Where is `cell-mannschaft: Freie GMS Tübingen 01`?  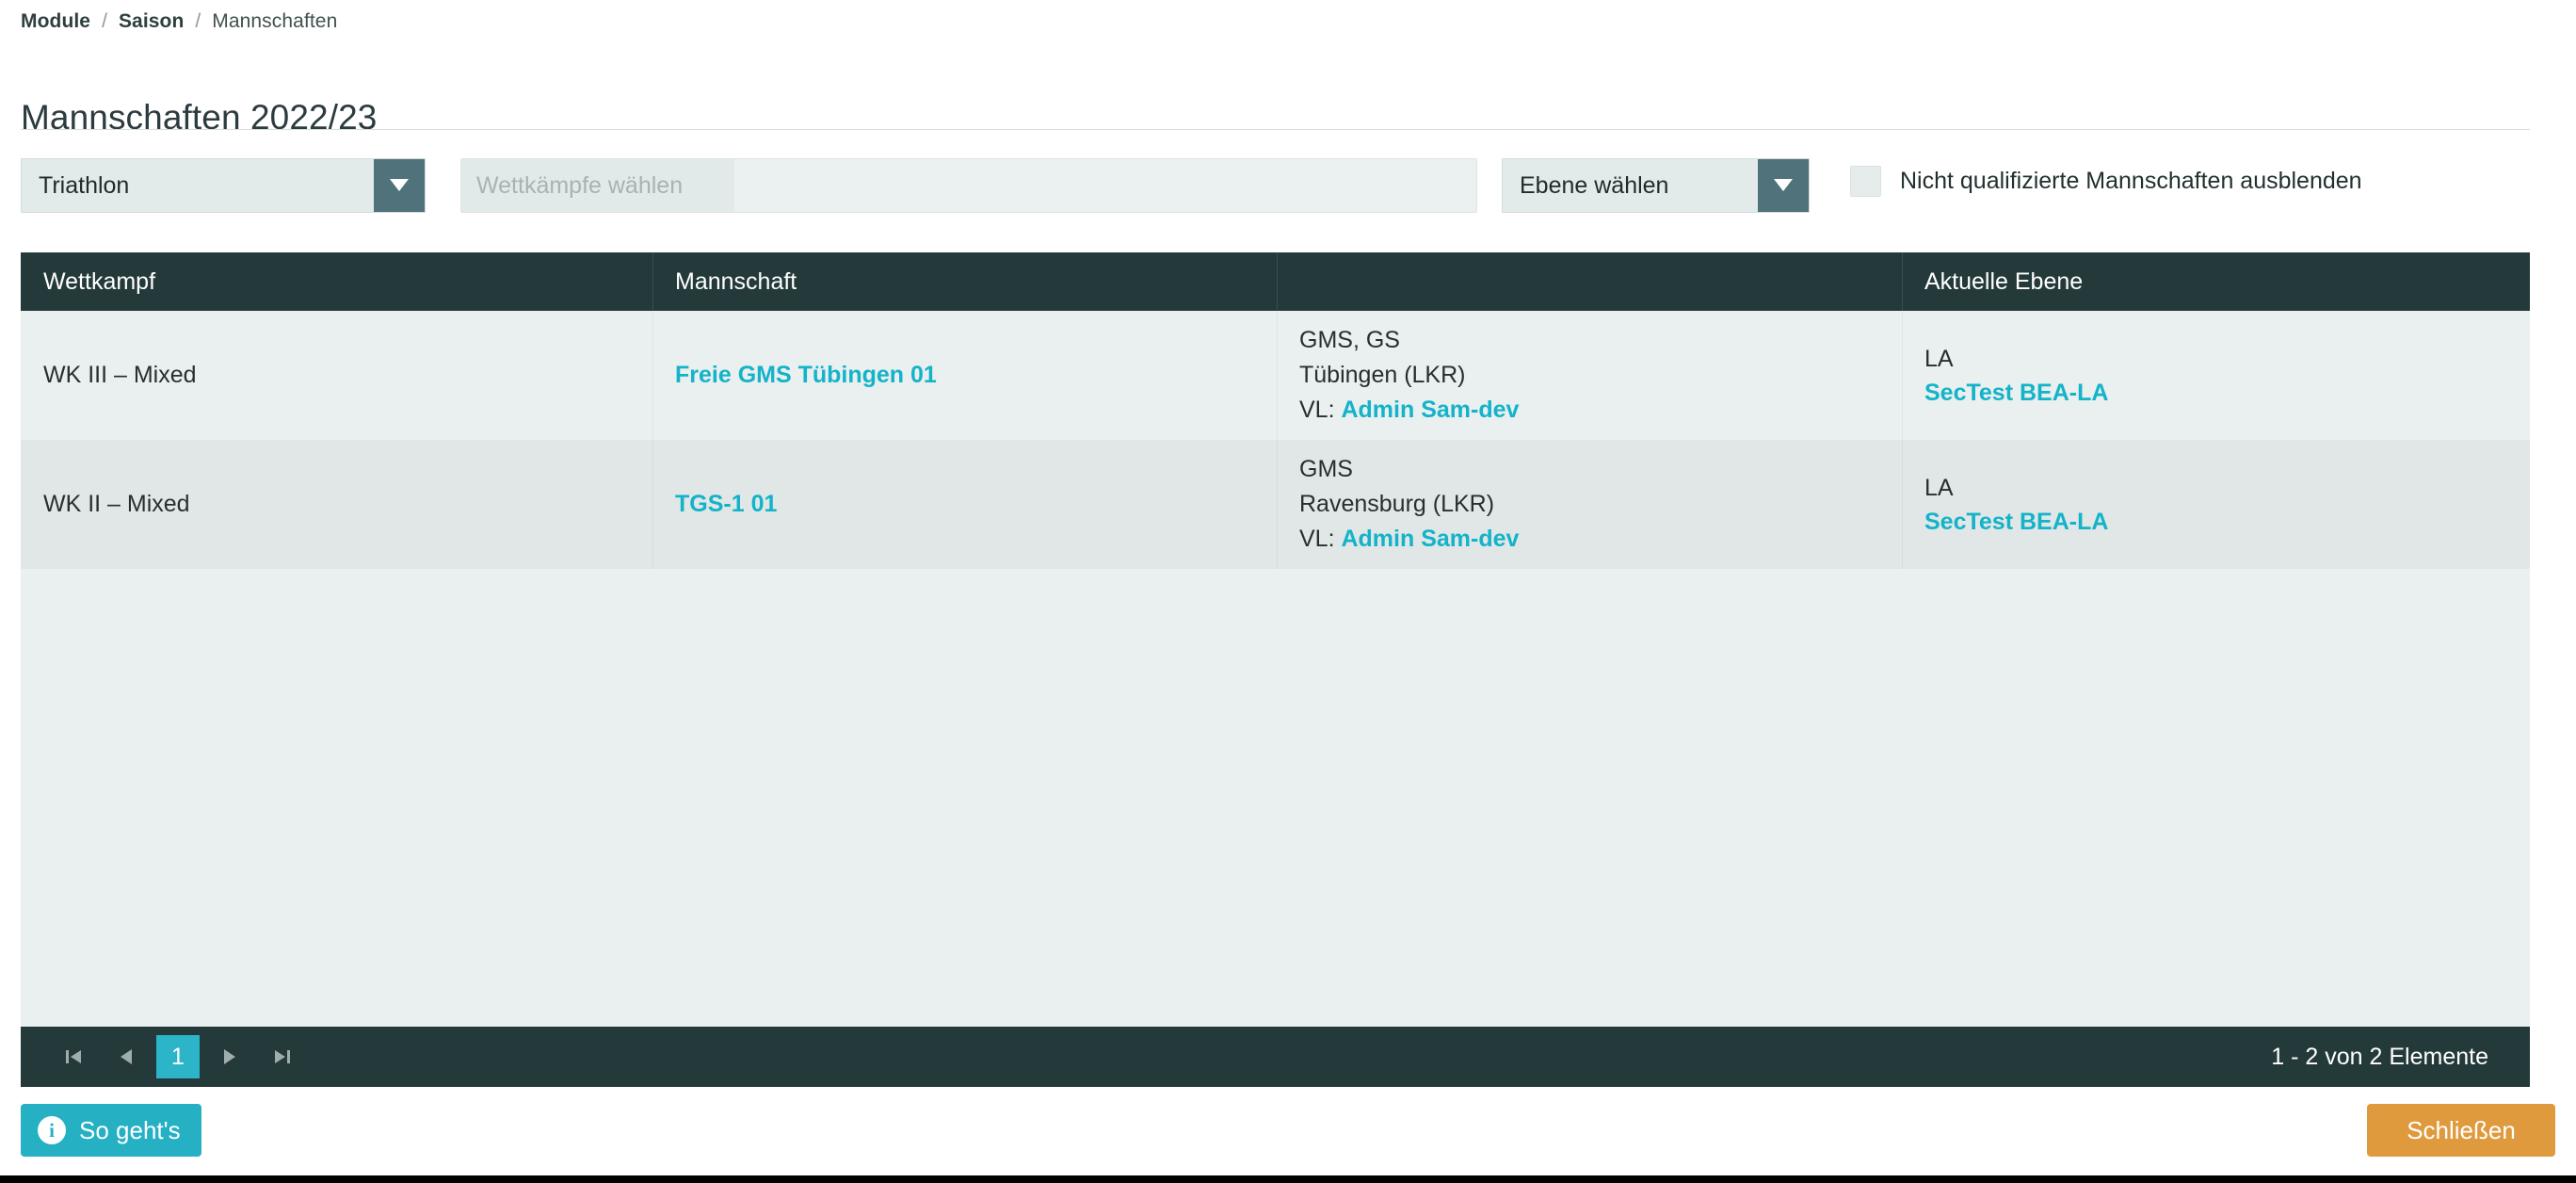 cell-mannschaft: Freie GMS Tübingen 01 is located at coordinates (964, 375).